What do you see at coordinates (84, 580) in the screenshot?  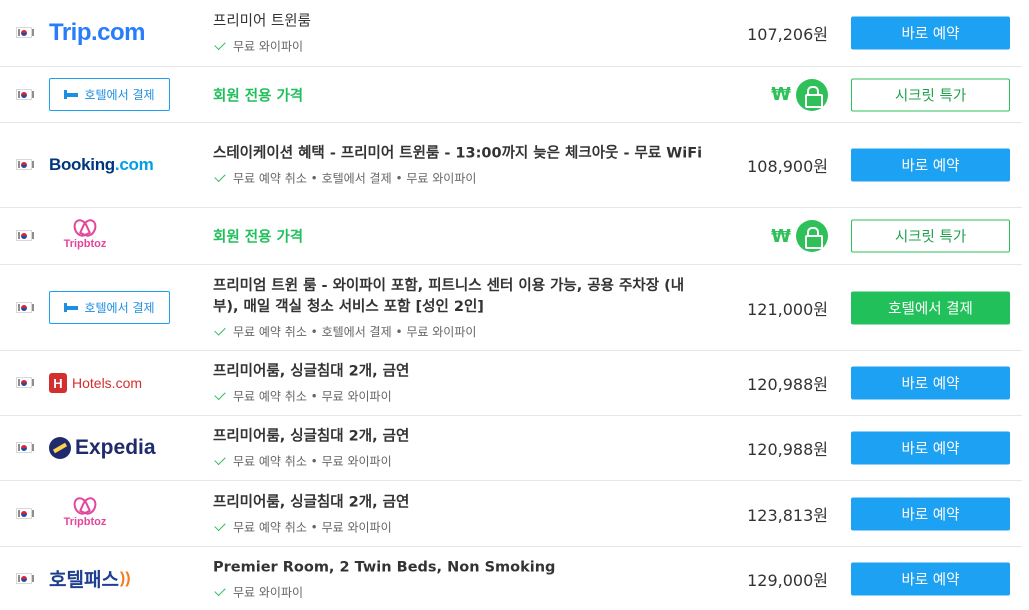 I see `provider-name: 호텔패스` at bounding box center [84, 580].